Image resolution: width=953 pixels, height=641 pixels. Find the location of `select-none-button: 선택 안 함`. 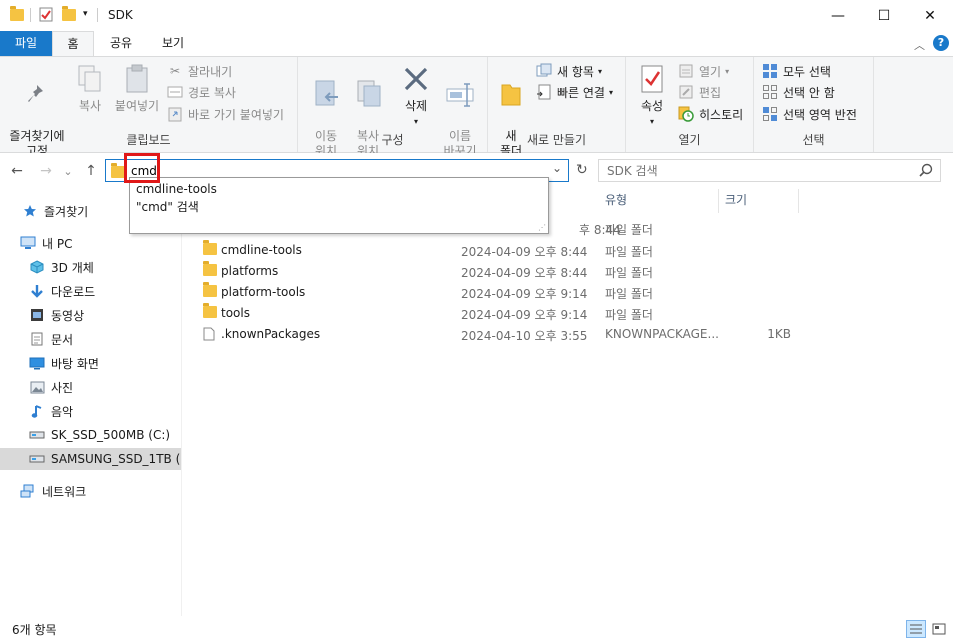

select-none-button: 선택 안 함 is located at coordinates (798, 92).